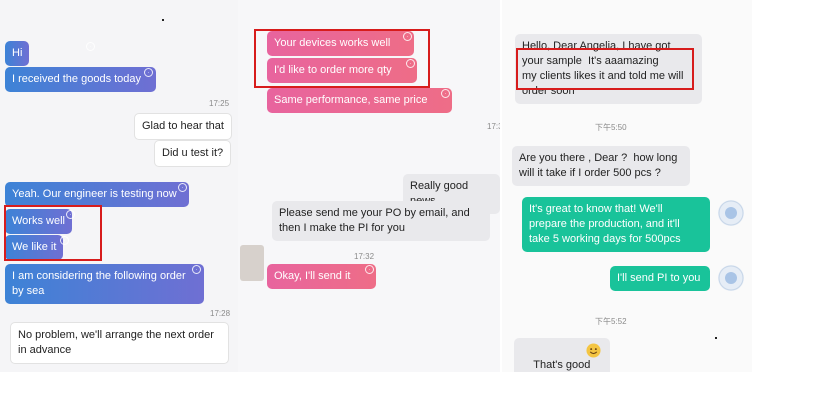 Image resolution: width=830 pixels, height=405 pixels. I want to click on message-bubble: That's good, so click(562, 355).